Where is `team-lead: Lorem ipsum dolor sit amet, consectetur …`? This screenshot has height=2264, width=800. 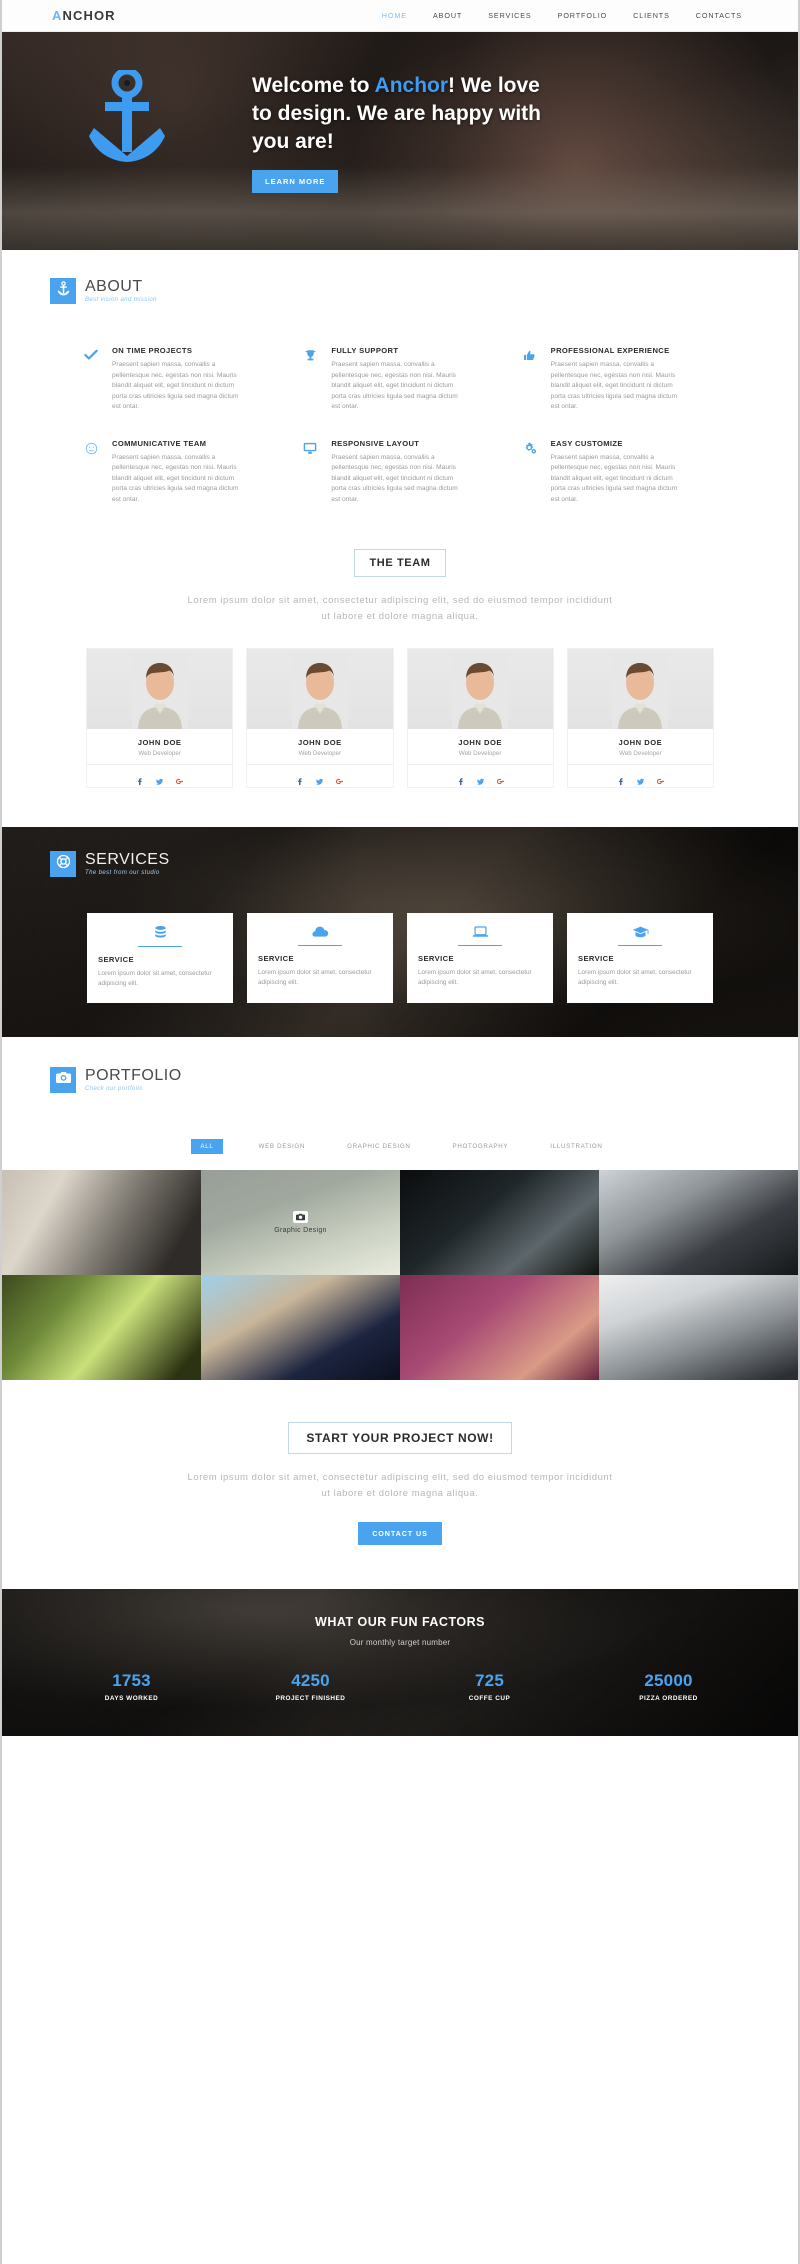
team-lead: Lorem ipsum dolor sit amet, consectetur … is located at coordinates (400, 608).